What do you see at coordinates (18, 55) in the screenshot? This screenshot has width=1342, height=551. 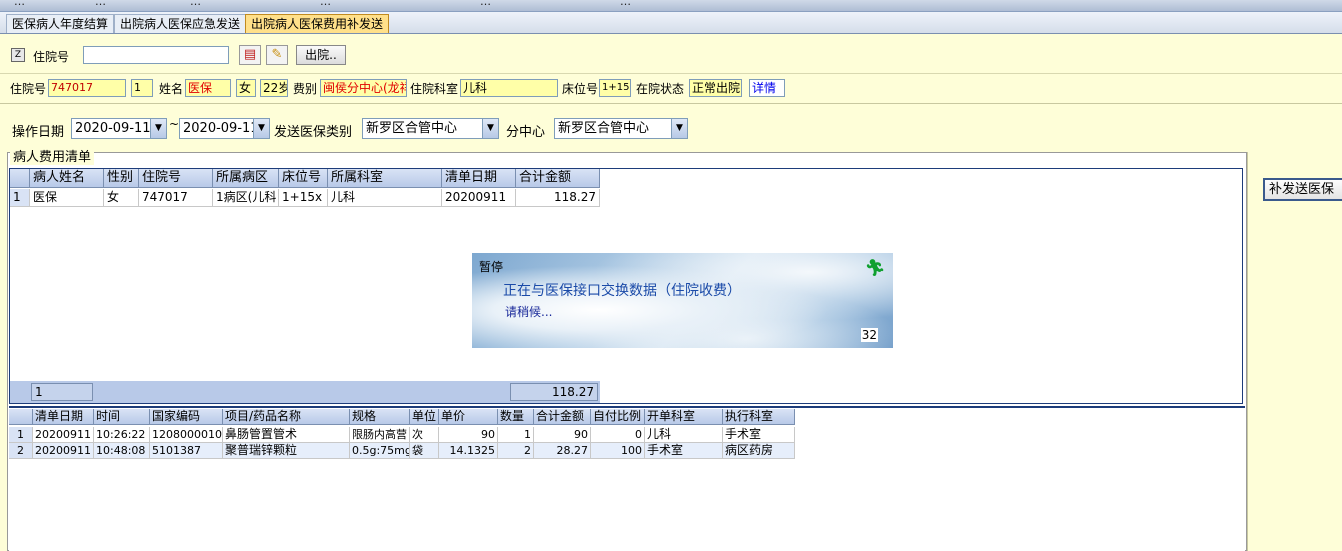 I see `mode-toggle-button: Z` at bounding box center [18, 55].